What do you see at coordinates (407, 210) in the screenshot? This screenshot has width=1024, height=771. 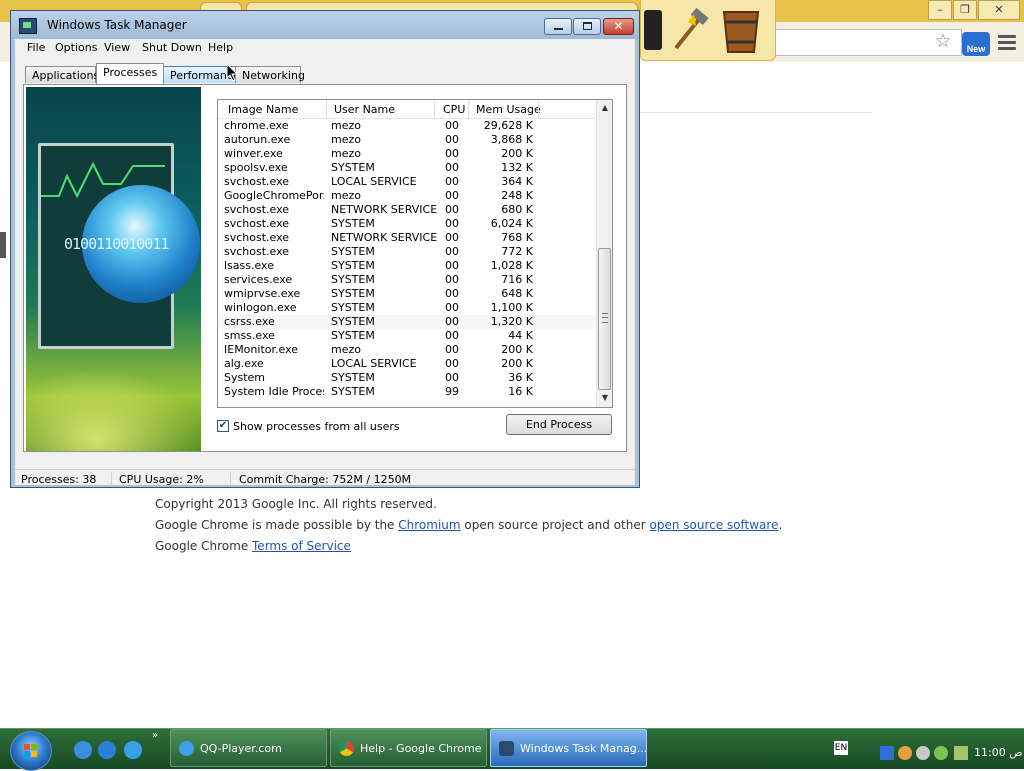 I see `process-row: svchost.exe NETWORK SERVICE 00 680 K` at bounding box center [407, 210].